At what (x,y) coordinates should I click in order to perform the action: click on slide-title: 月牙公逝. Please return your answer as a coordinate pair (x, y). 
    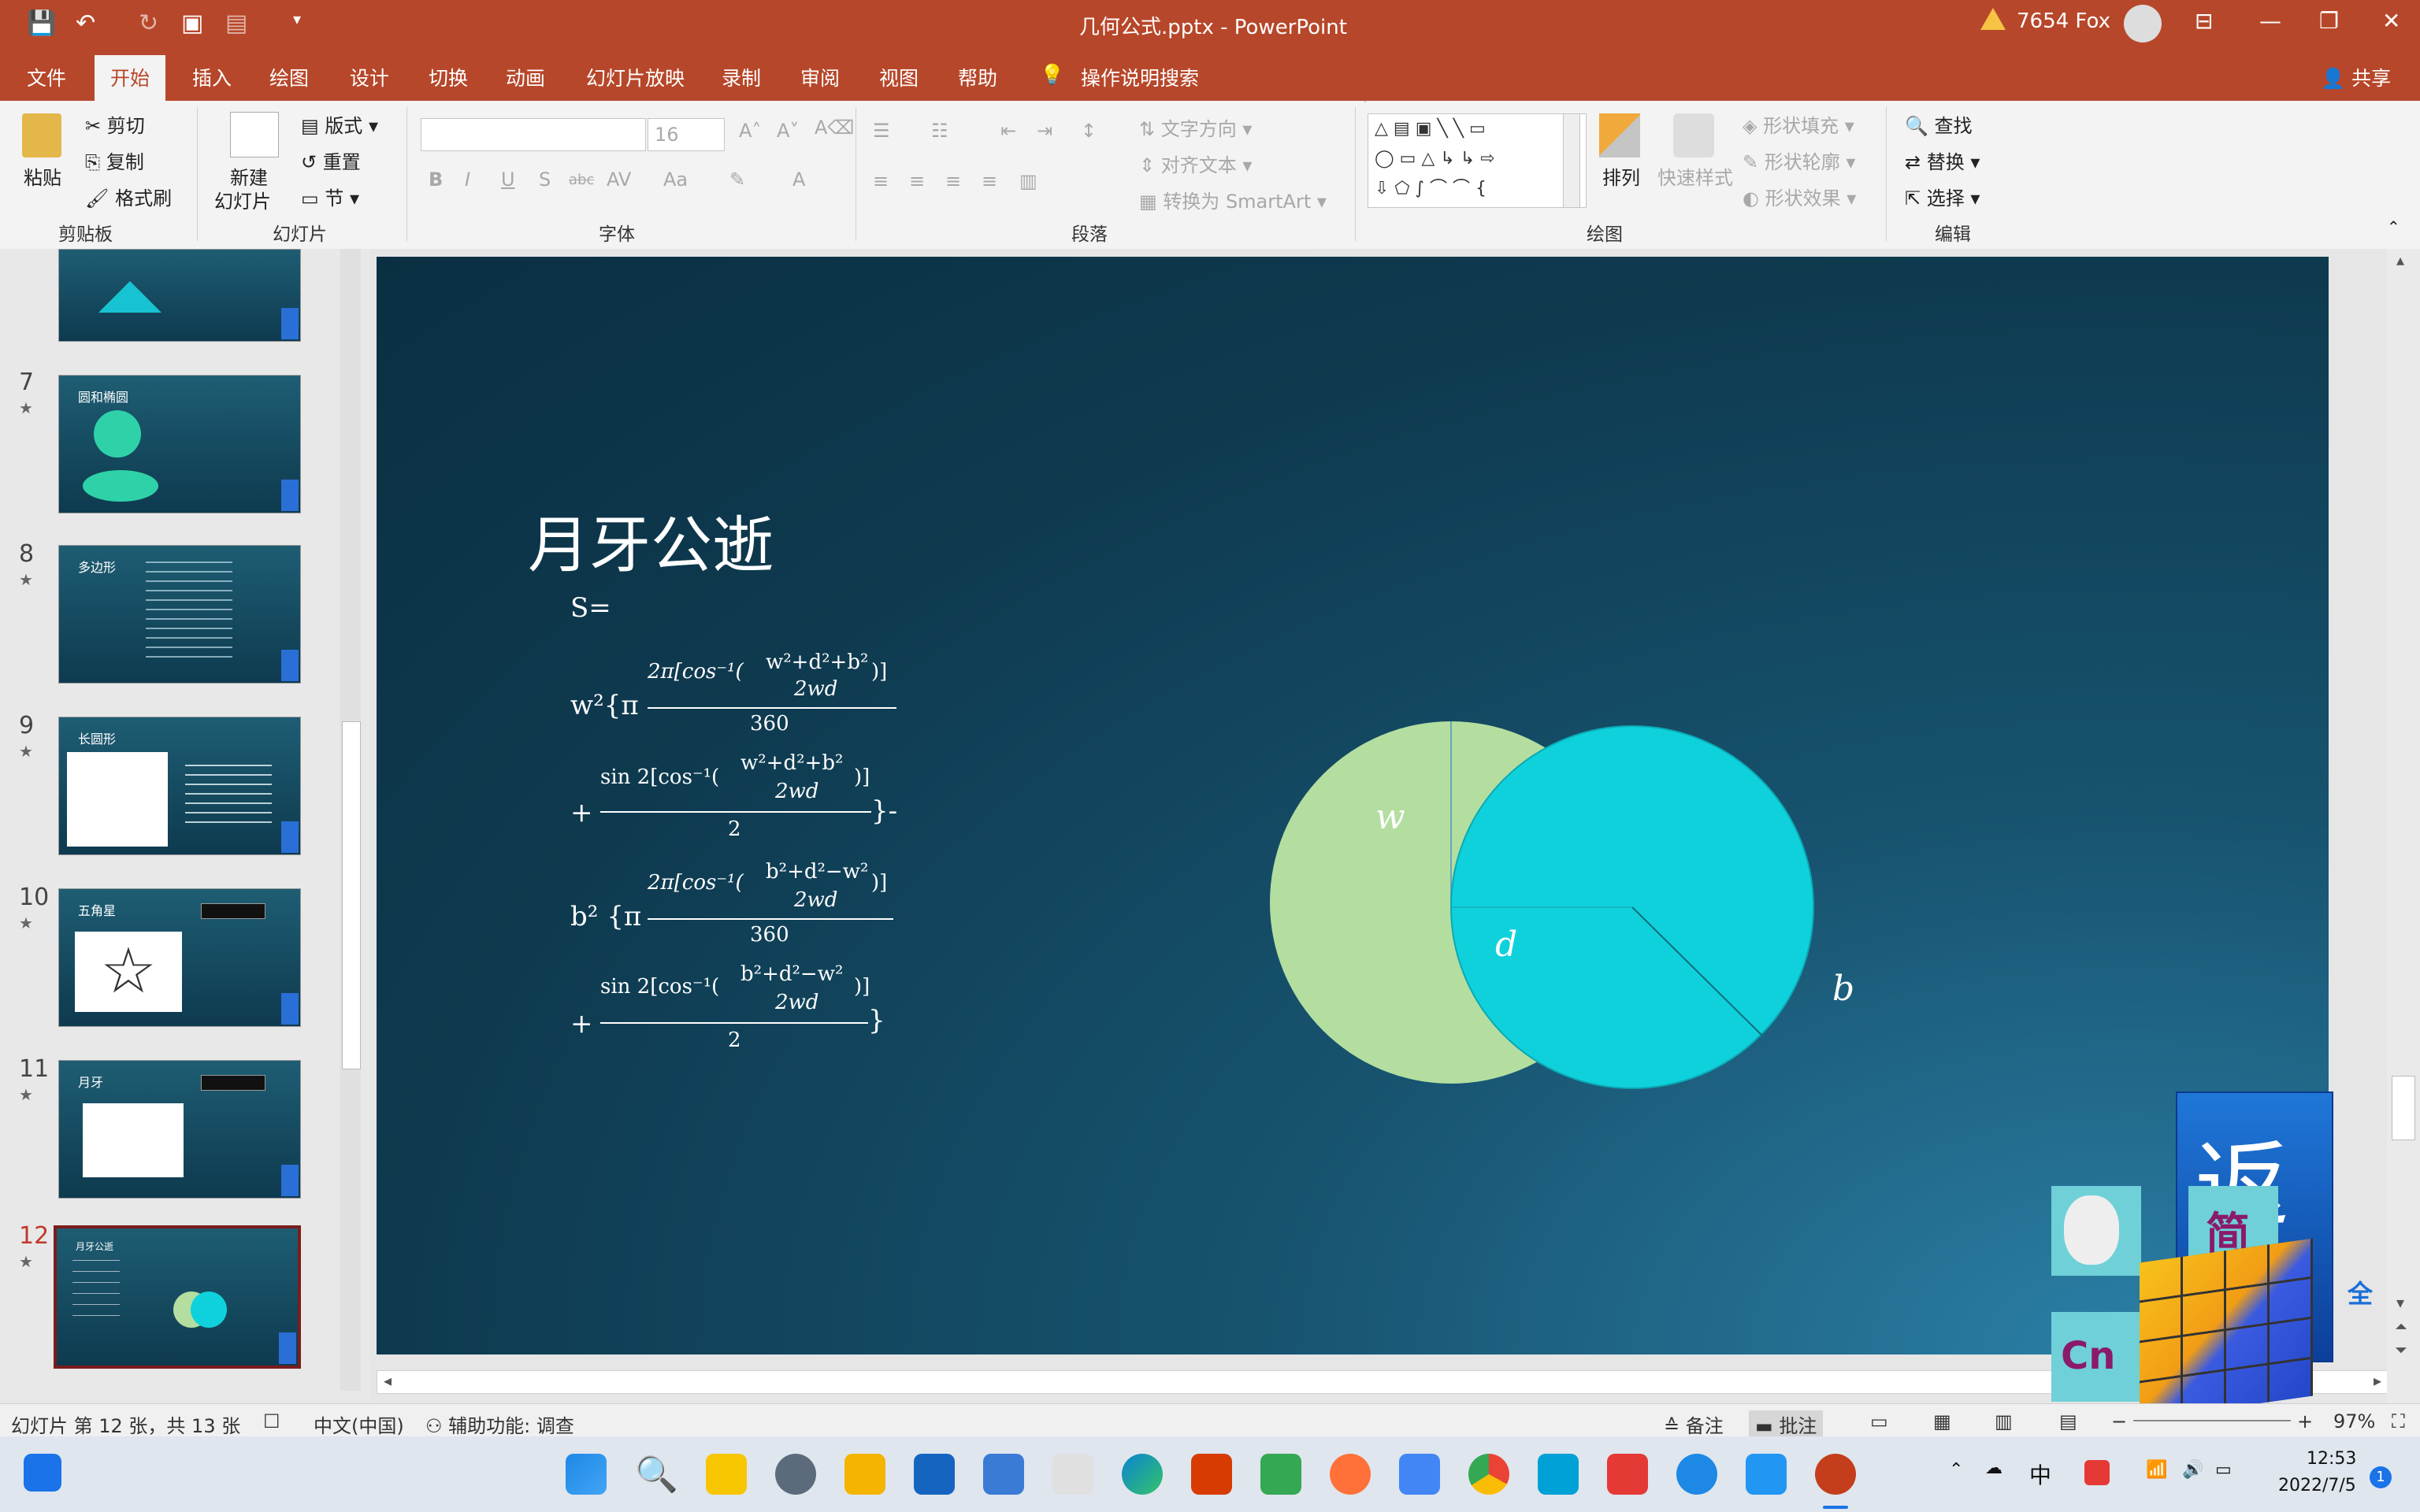
    Looking at the image, I should click on (651, 540).